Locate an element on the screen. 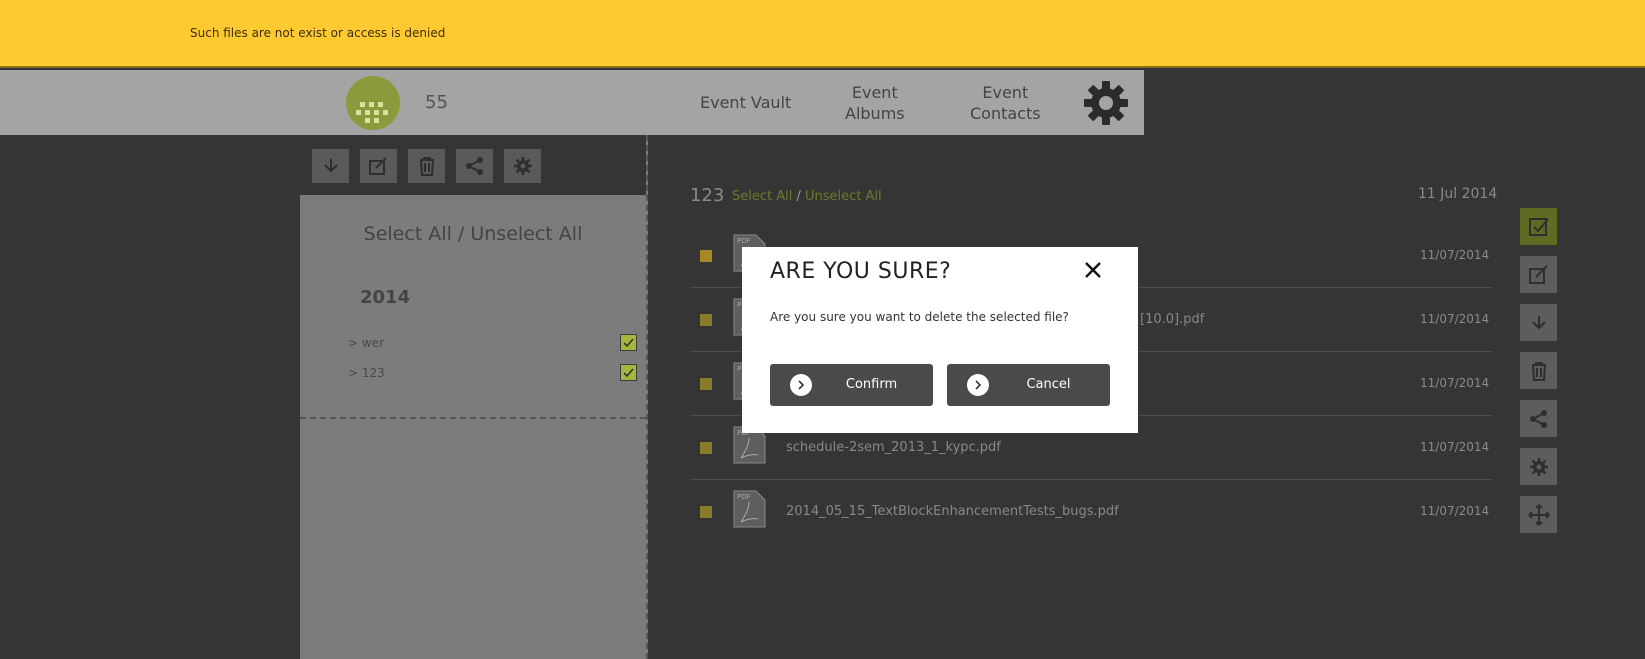 The image size is (1645, 659). divider is located at coordinates (473, 418).